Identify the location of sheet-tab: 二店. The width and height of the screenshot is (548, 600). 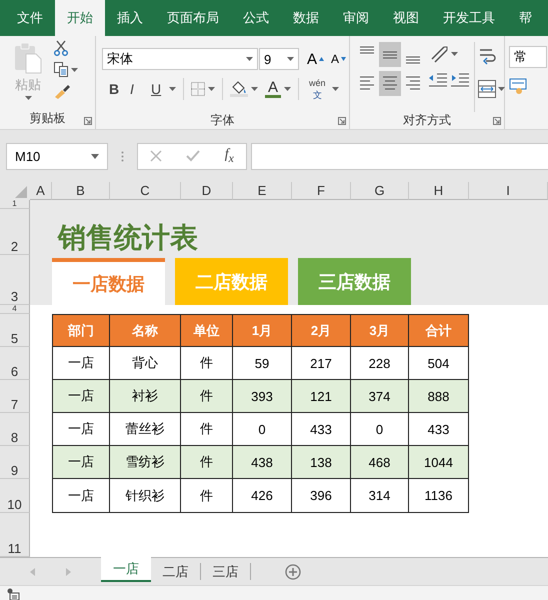
(176, 571).